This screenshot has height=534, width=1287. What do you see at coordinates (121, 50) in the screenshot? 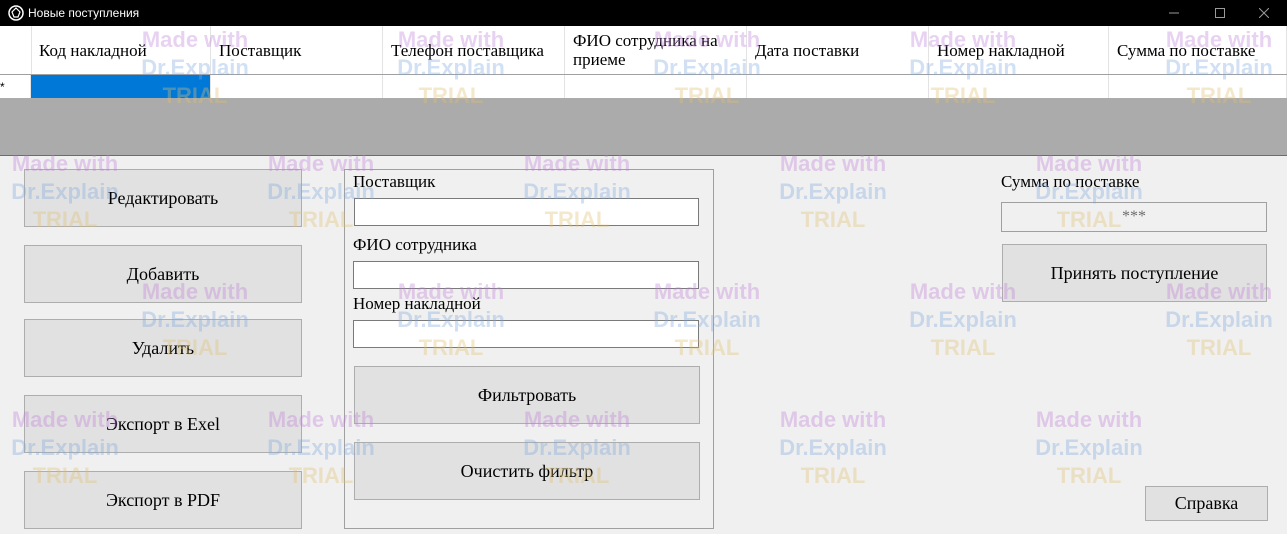
I see `column-header-invoice-code: Код накладной` at bounding box center [121, 50].